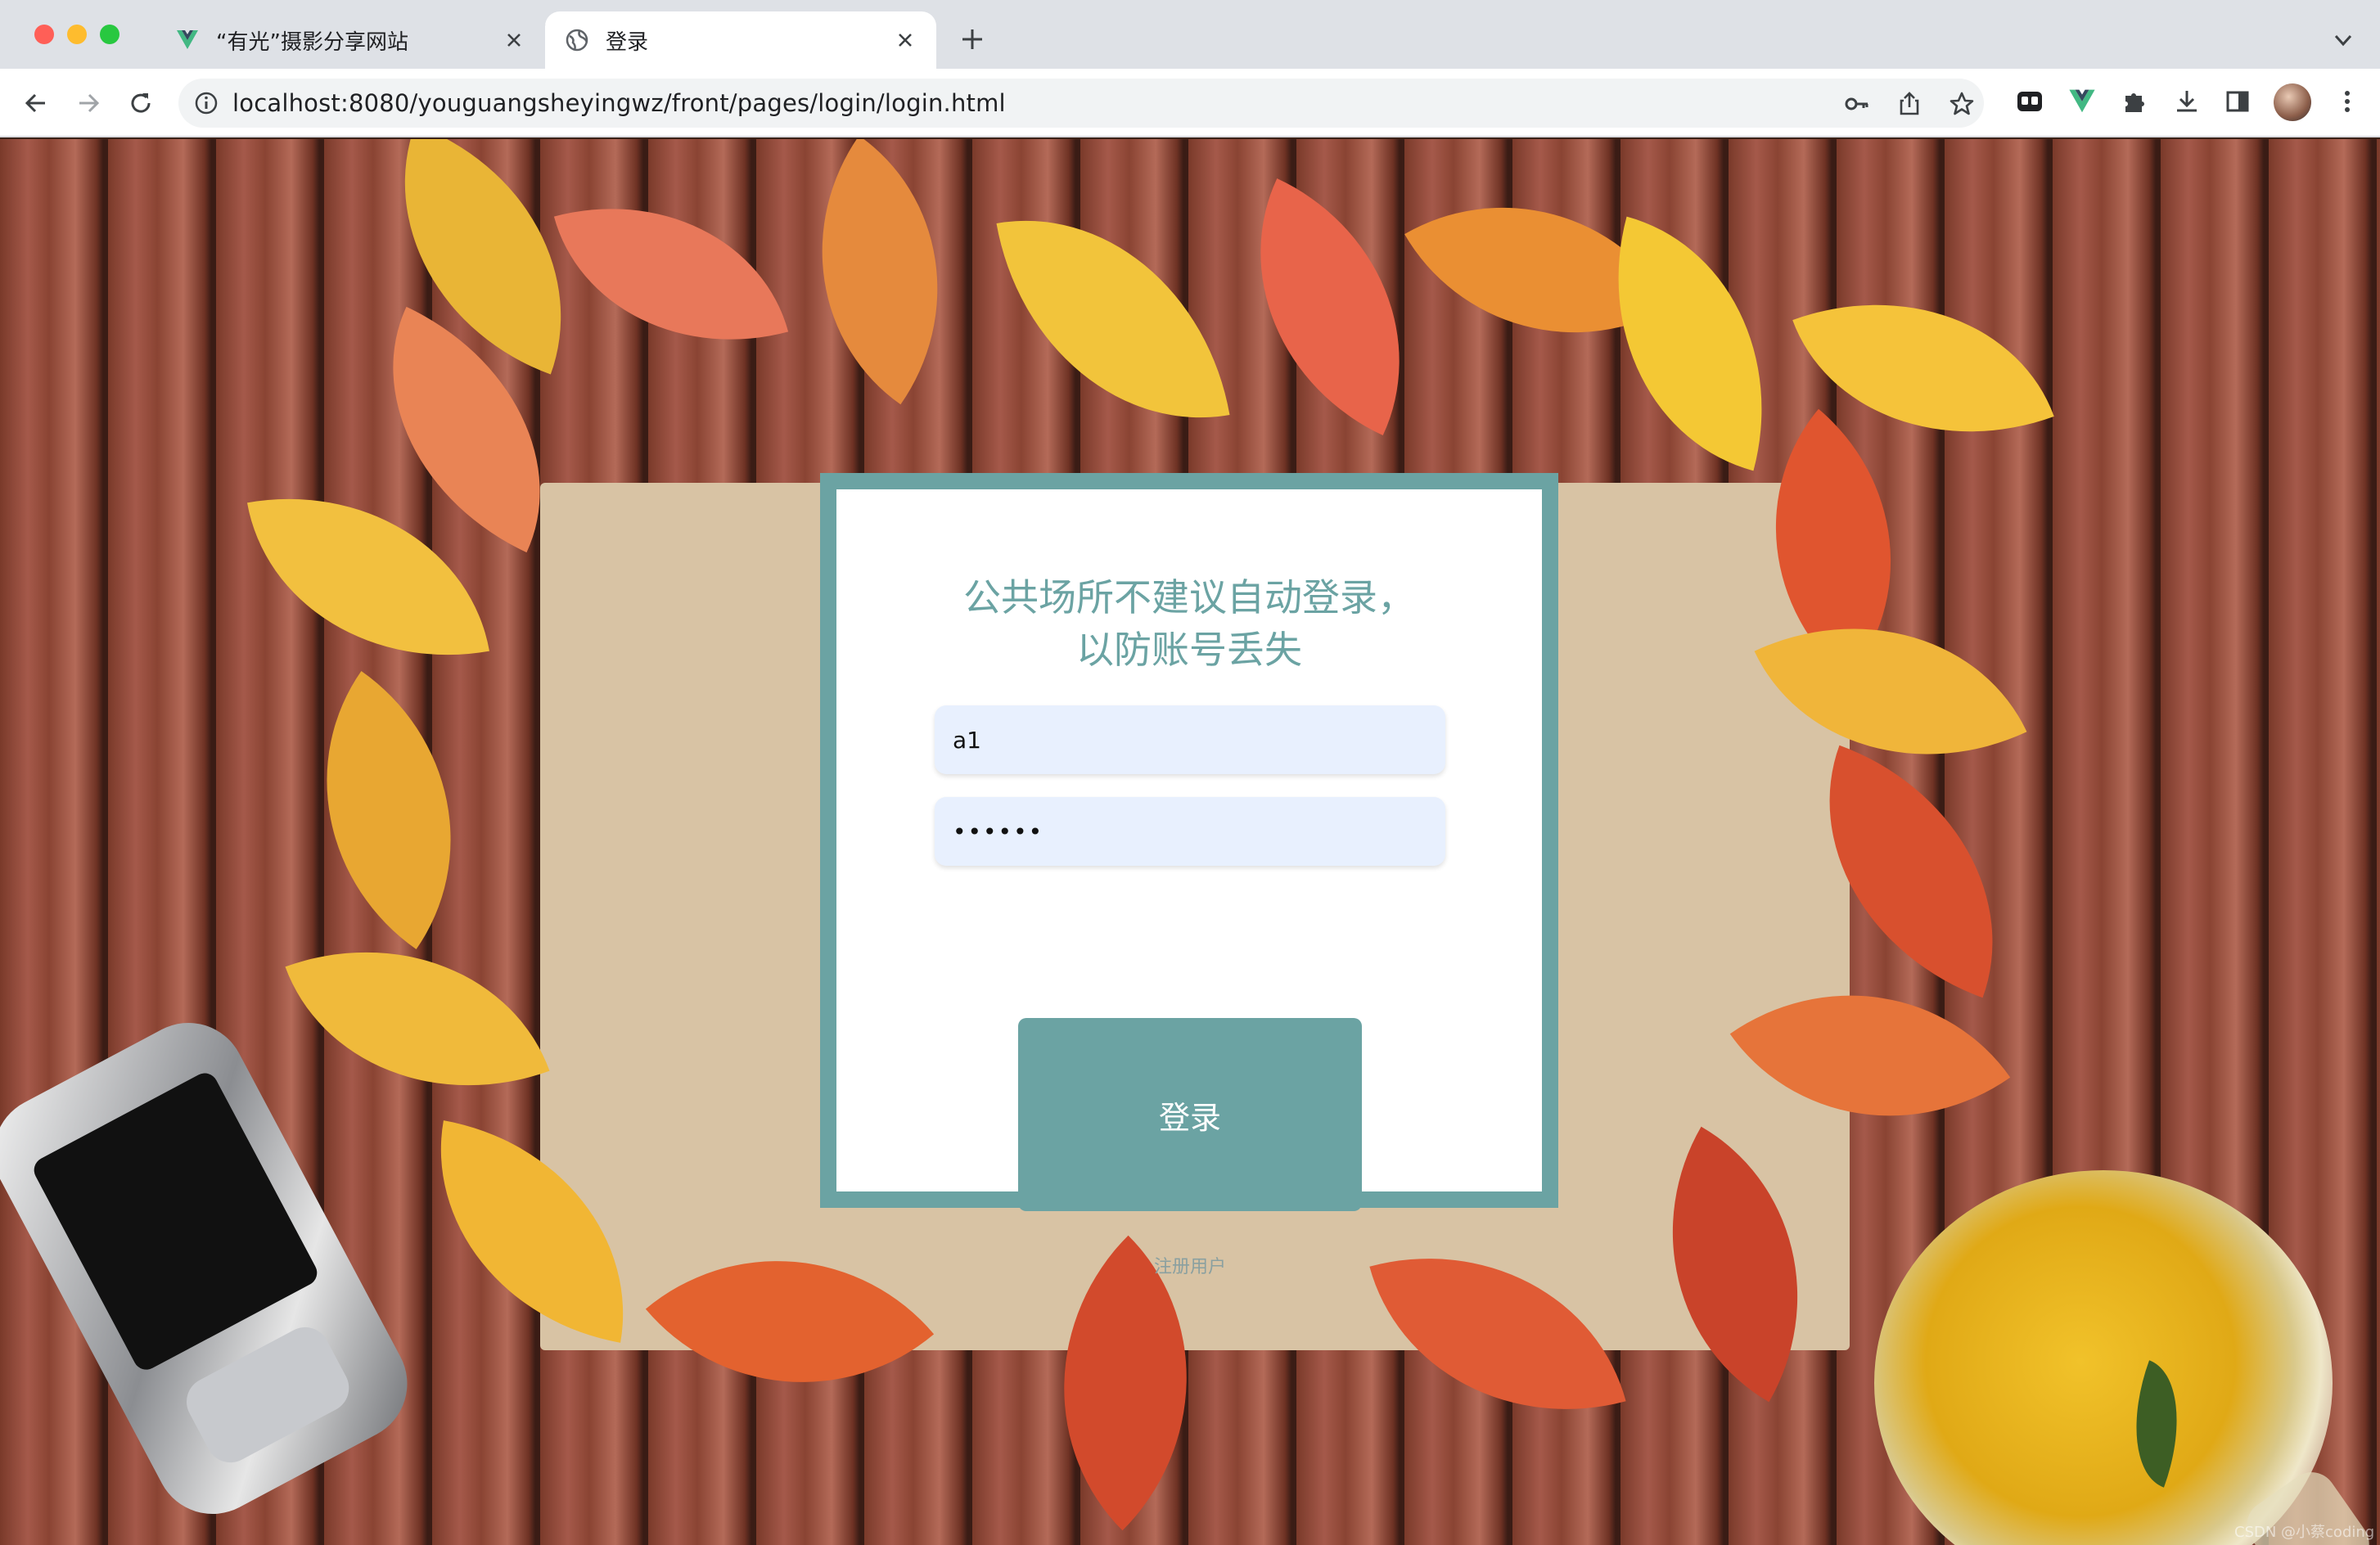 The image size is (2380, 1545). I want to click on phone-keypad, so click(268, 1394).